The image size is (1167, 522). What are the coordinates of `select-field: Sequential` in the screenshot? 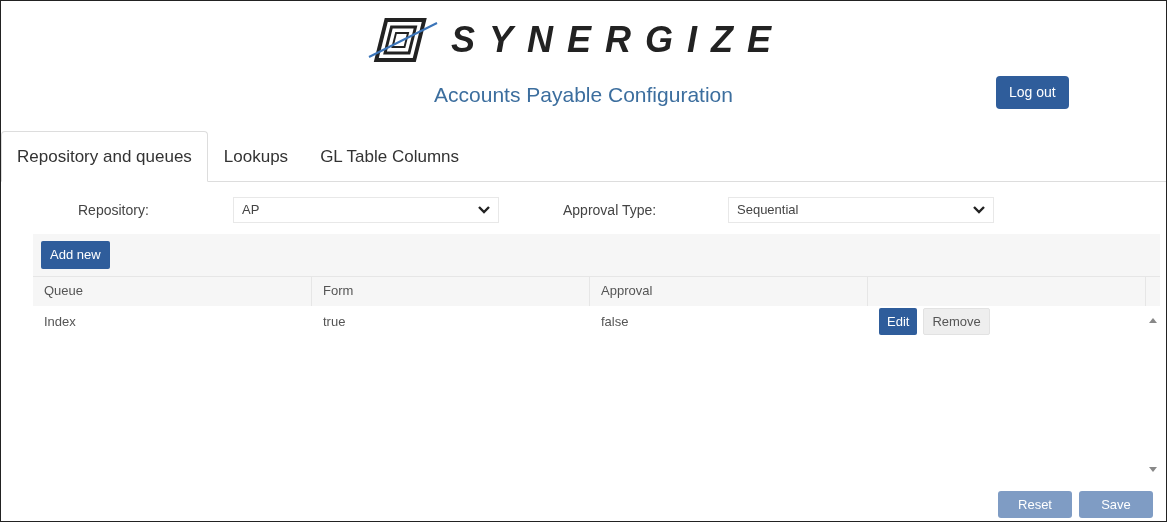 It's located at (861, 210).